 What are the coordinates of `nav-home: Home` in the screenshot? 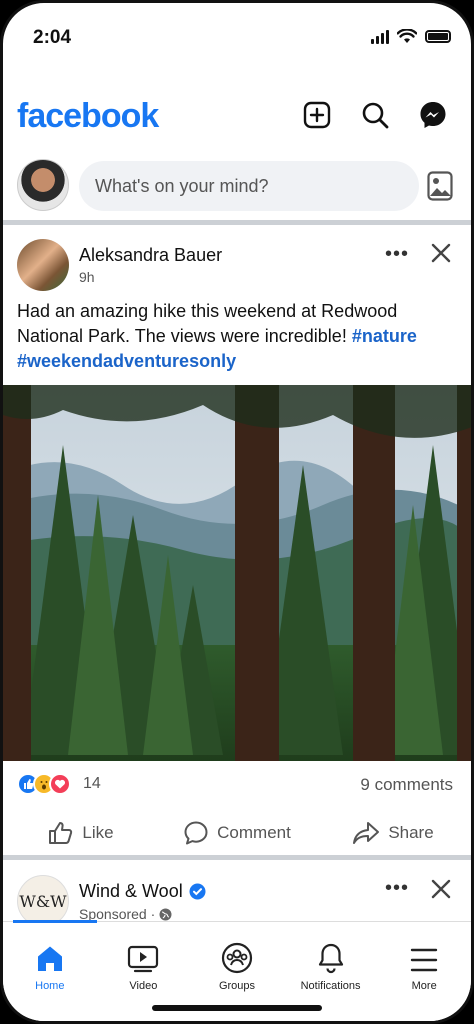 It's located at (50, 960).